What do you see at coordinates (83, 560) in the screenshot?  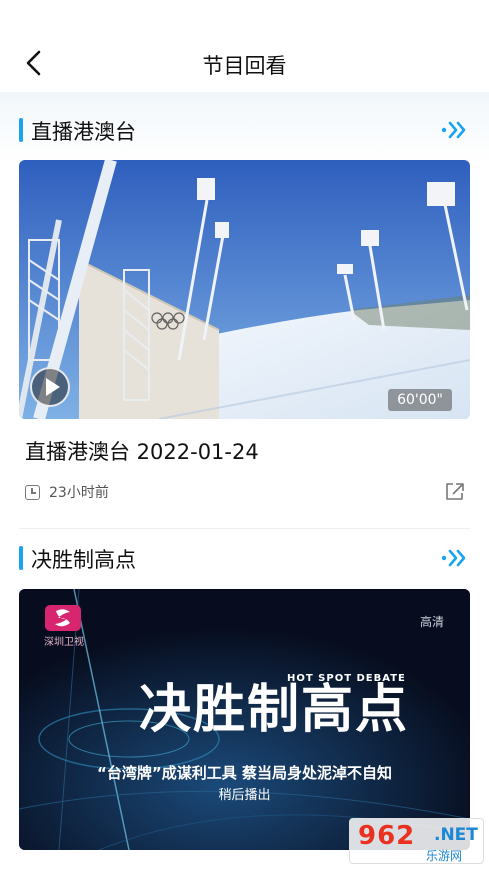 I see `section-title: 决胜制高点` at bounding box center [83, 560].